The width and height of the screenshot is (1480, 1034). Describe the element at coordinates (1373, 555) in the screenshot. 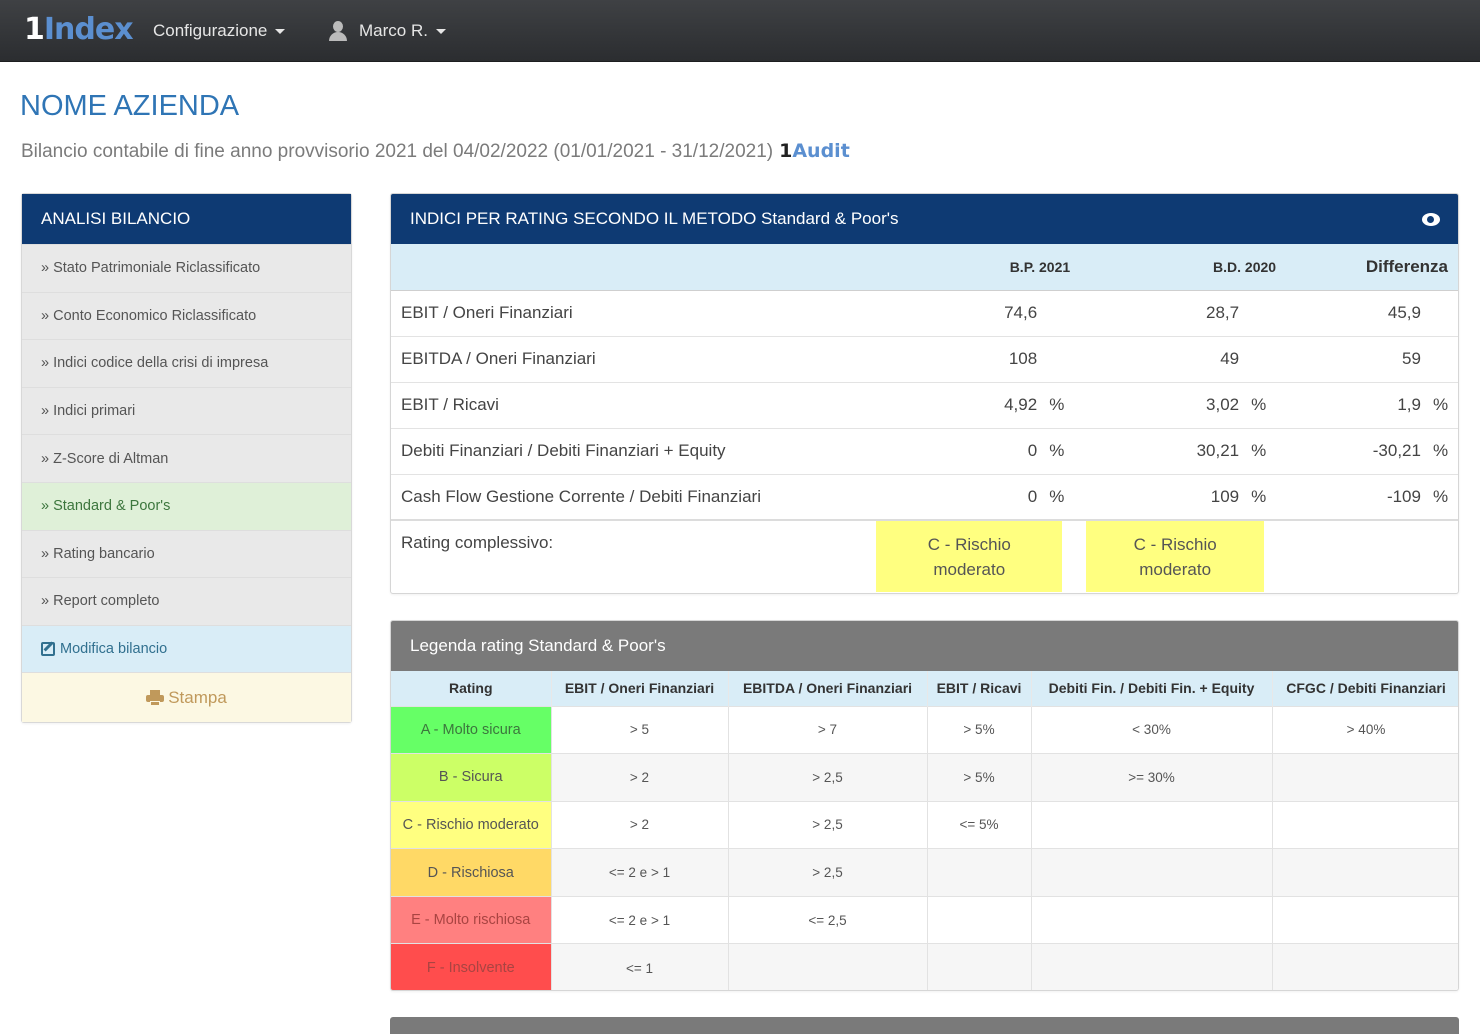

I see `overall-rating-diff-cell` at that location.